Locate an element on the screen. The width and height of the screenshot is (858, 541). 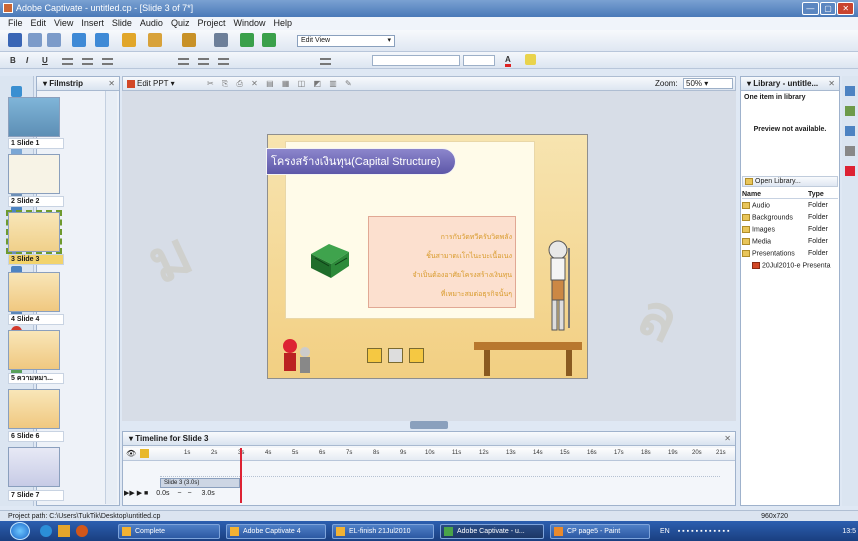
library-item: 20Jul2010-e Presenta is located at coordinates (790, 265).